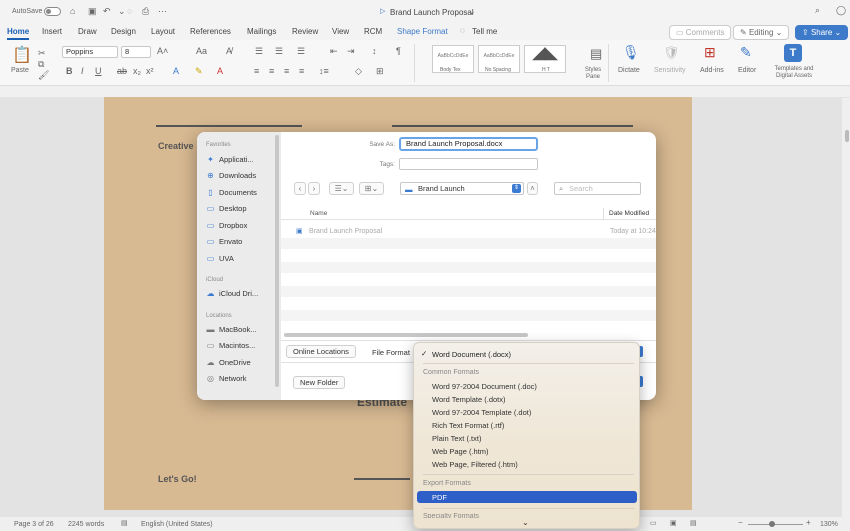  What do you see at coordinates (793, 53) in the screenshot?
I see `templates-icon: T` at bounding box center [793, 53].